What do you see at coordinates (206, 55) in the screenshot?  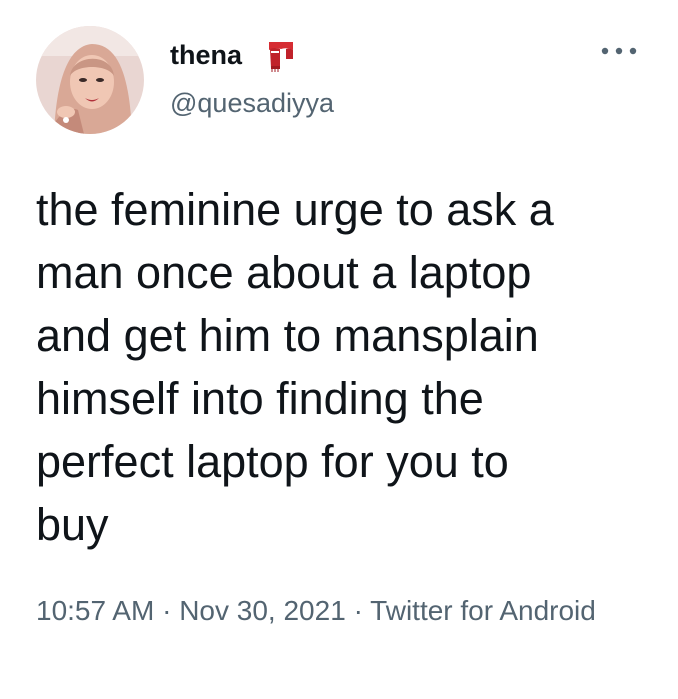 I see `display-name: thena` at bounding box center [206, 55].